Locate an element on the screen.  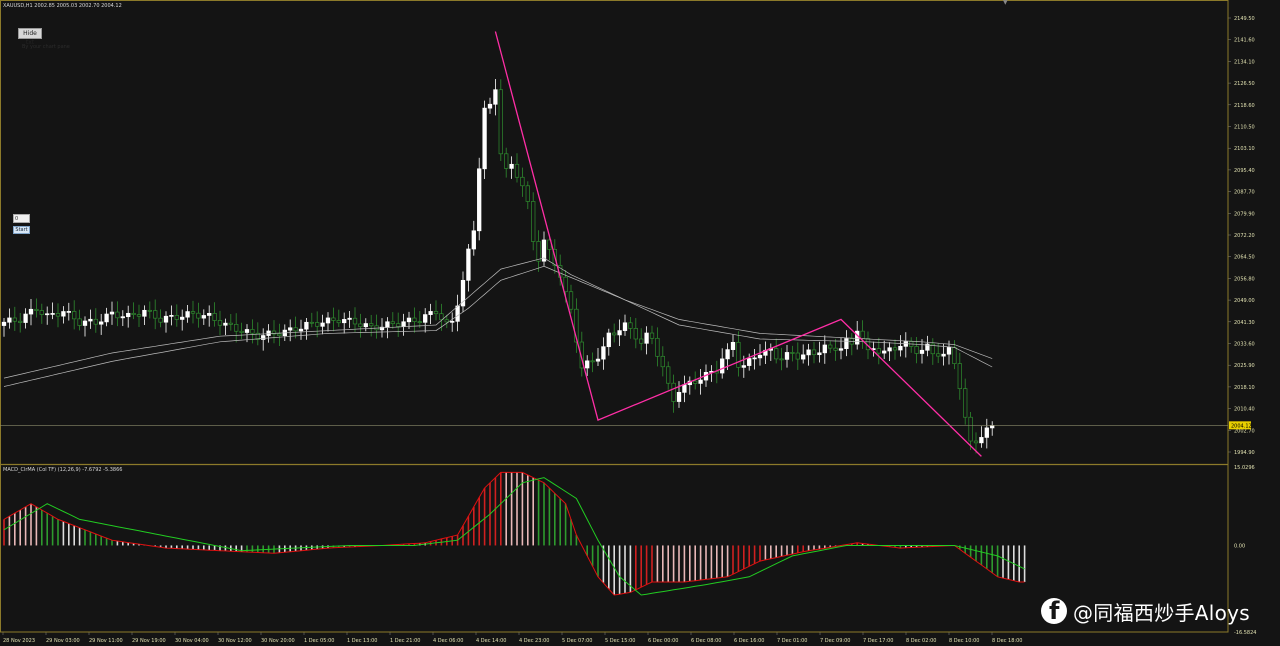
price-label: 1994.90 is located at coordinates (1244, 453).